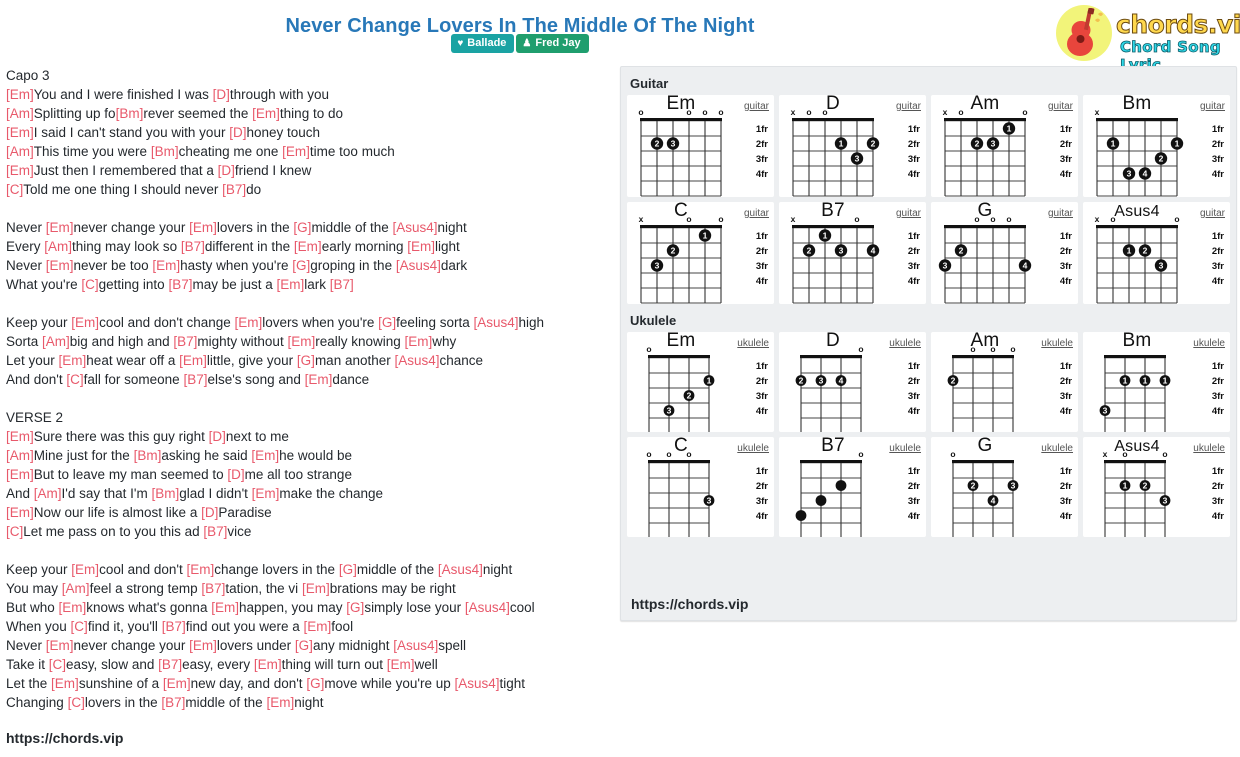  I want to click on chord-card-asus4: Asus4 ukulele x o o 1 2 3 1fr 2fr 3fr 4fr, so click(1156, 487).